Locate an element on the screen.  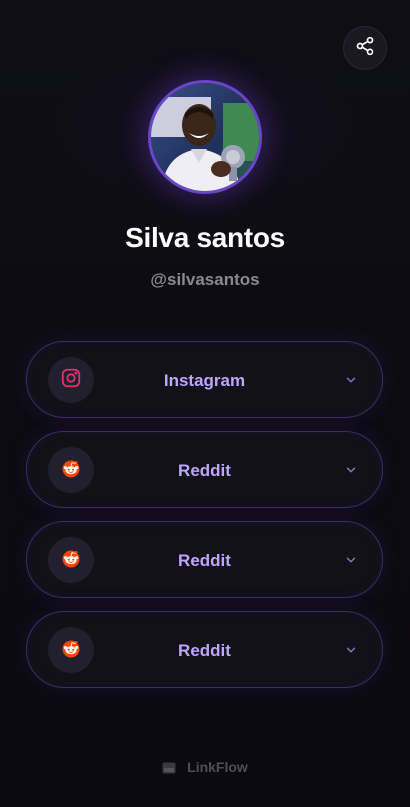
share-button is located at coordinates (365, 48).